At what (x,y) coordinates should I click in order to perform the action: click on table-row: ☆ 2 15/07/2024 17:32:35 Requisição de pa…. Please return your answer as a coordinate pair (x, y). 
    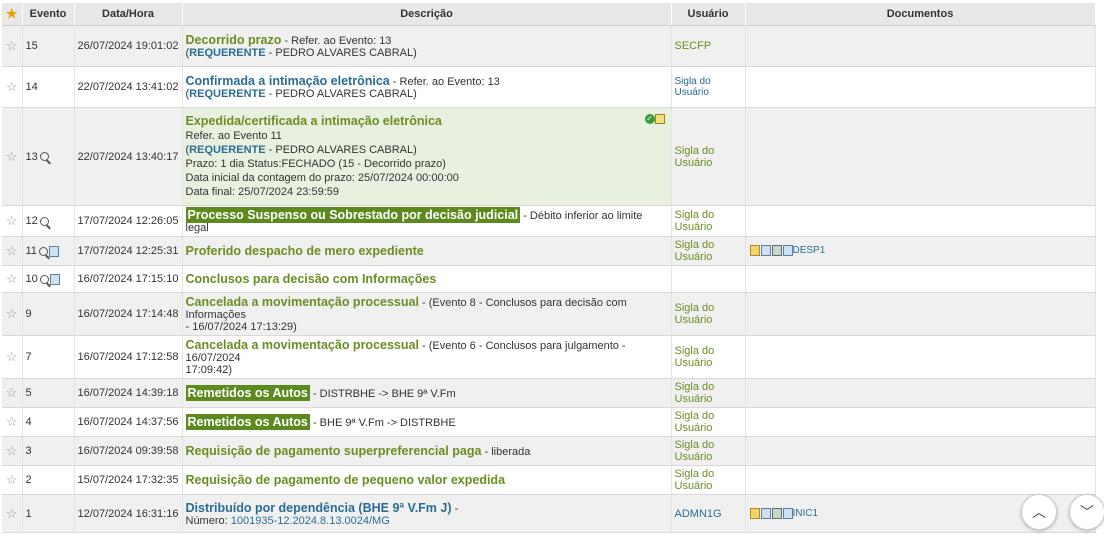
    Looking at the image, I should click on (549, 480).